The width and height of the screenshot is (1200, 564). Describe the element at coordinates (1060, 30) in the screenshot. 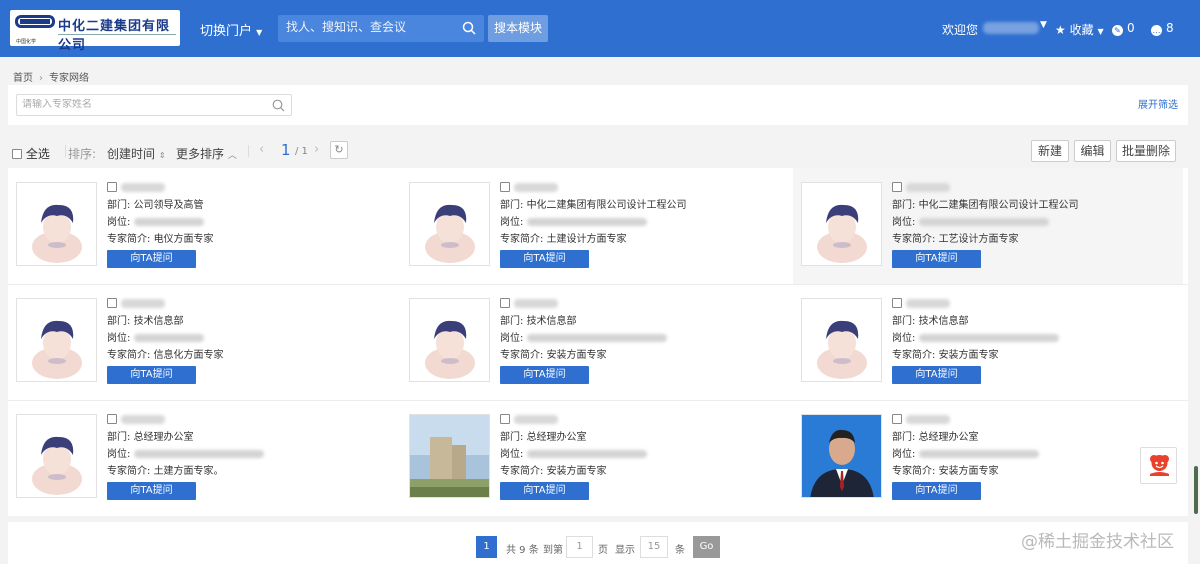

I see `star-icon: ★` at that location.